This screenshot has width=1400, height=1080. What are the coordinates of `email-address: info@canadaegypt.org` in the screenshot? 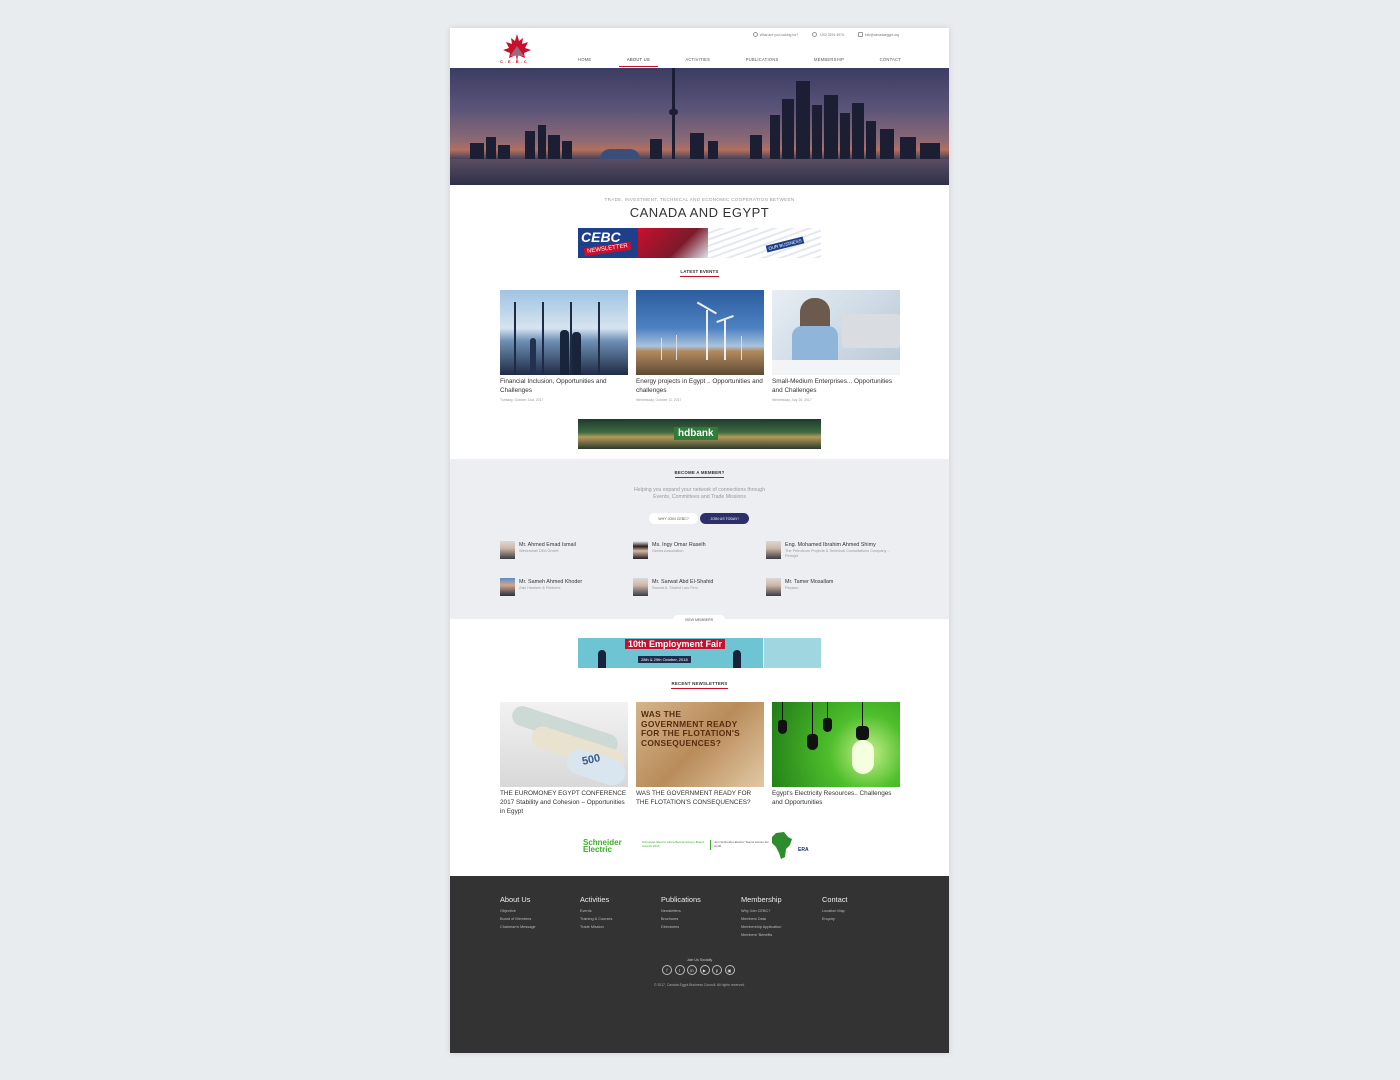 It's located at (881, 34).